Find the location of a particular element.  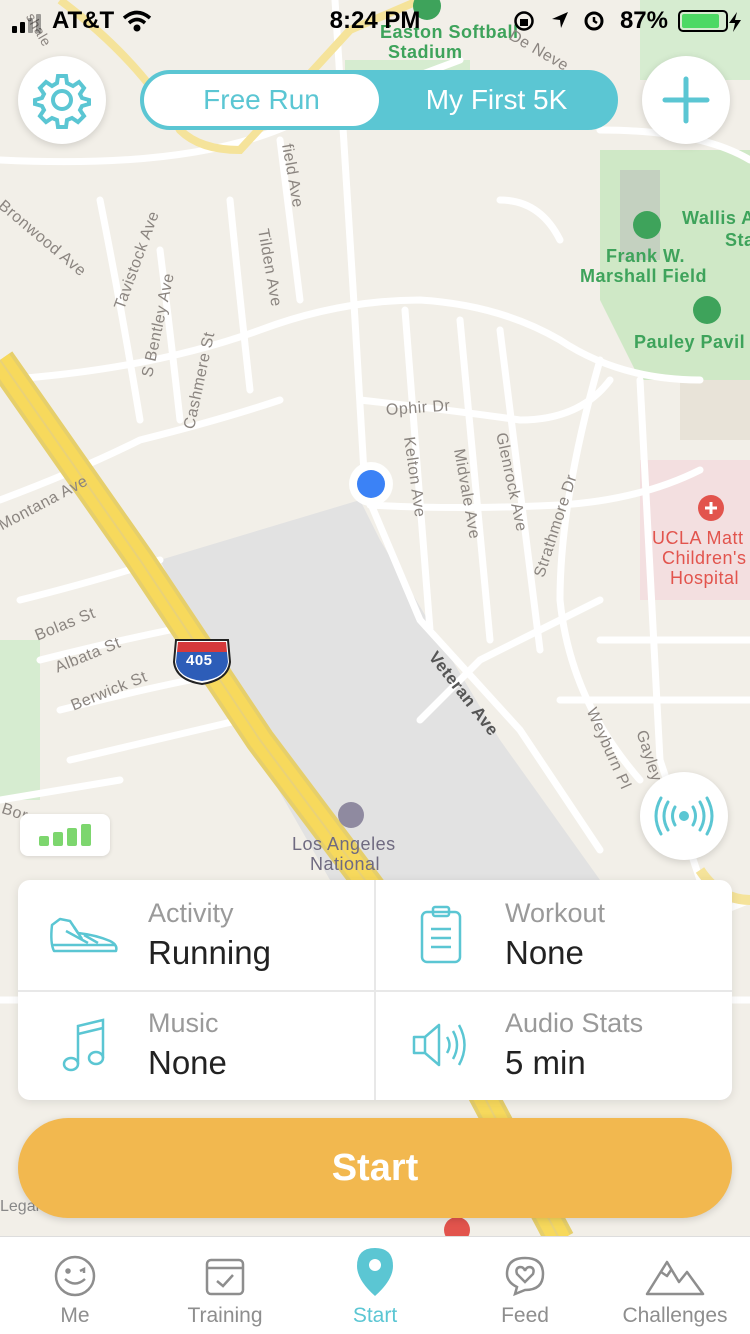

tab-label: Me is located at coordinates (75, 1315).